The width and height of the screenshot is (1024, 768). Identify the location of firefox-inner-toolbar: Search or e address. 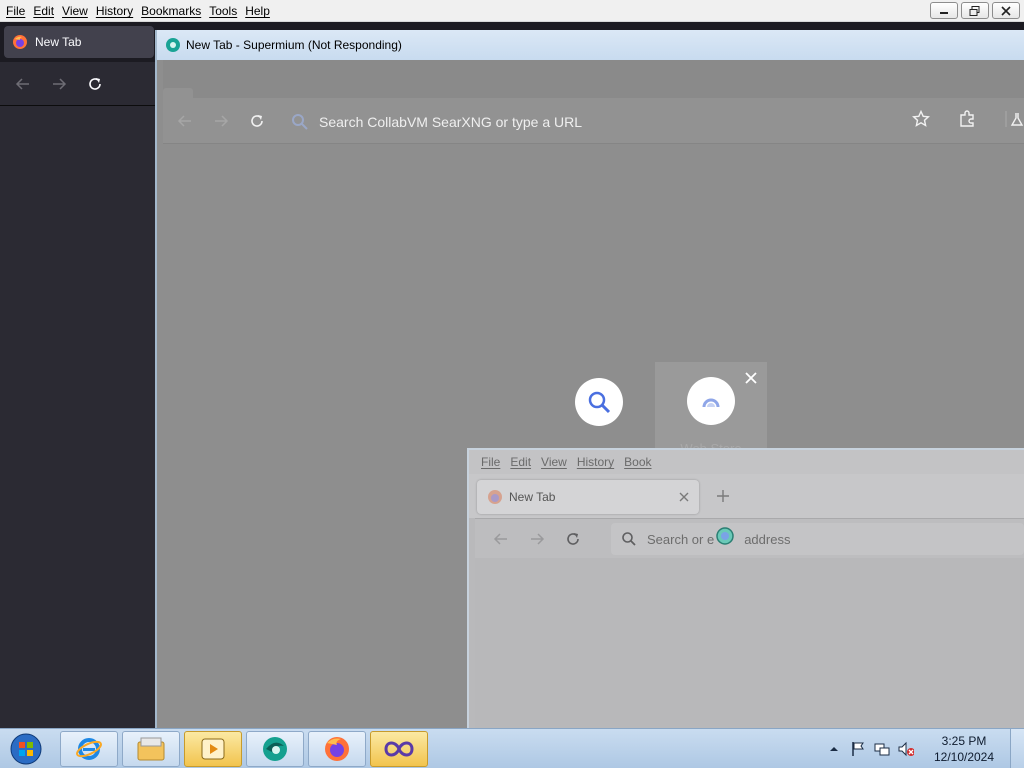
(749, 538).